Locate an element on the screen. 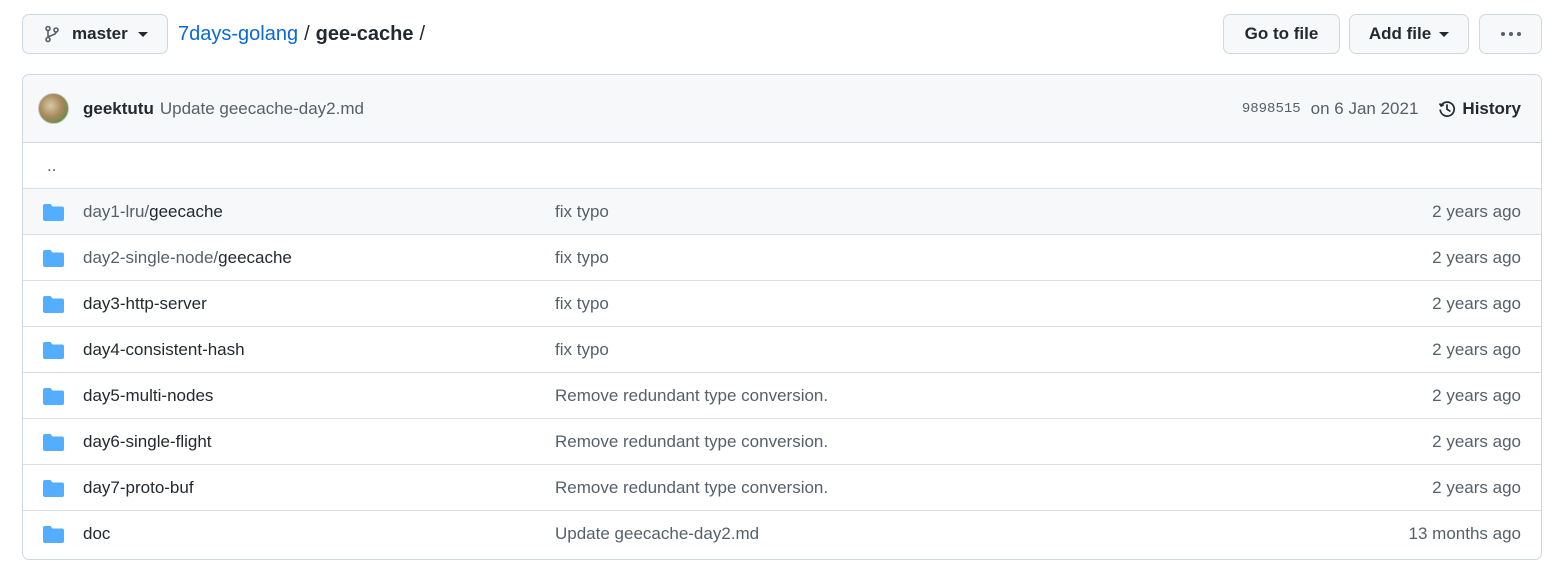 This screenshot has height=573, width=1561. commit-author-link: geektutu is located at coordinates (118, 109).